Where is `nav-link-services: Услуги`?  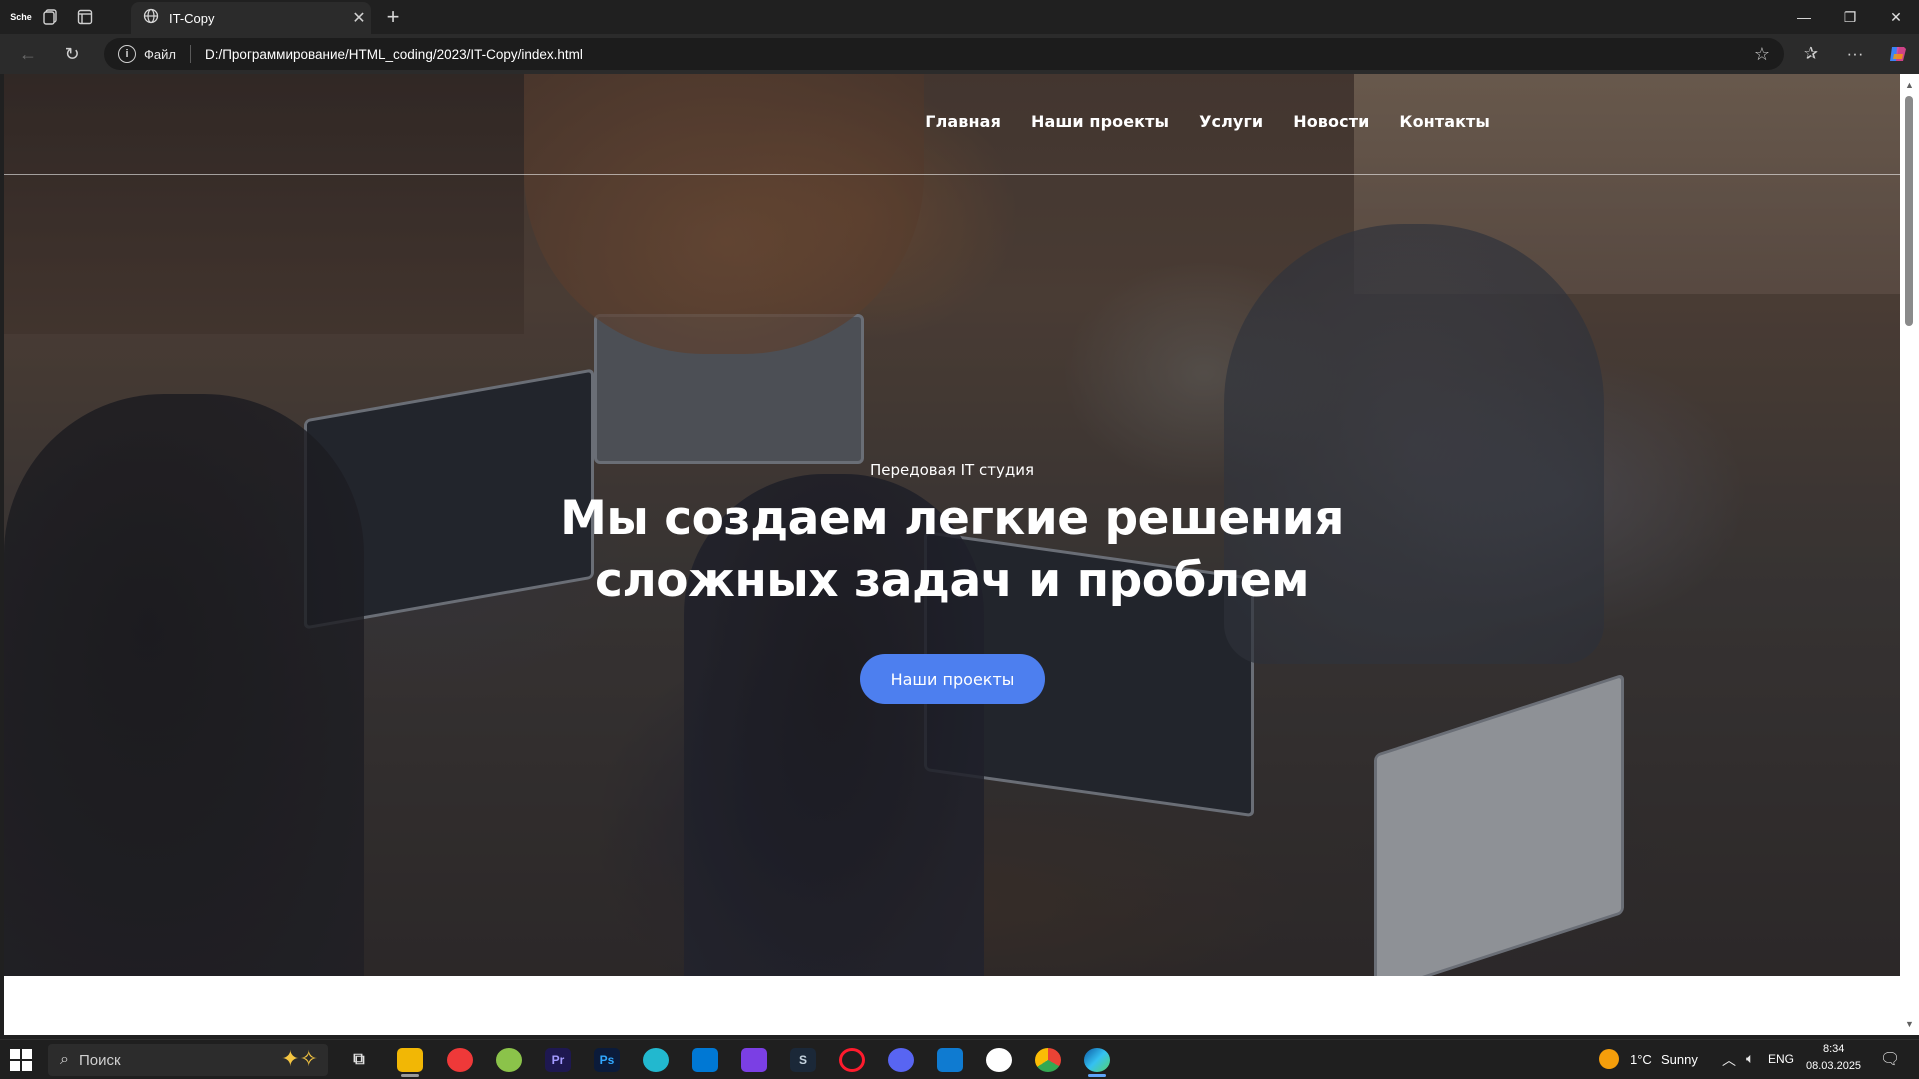 nav-link-services: Услуги is located at coordinates (1231, 121).